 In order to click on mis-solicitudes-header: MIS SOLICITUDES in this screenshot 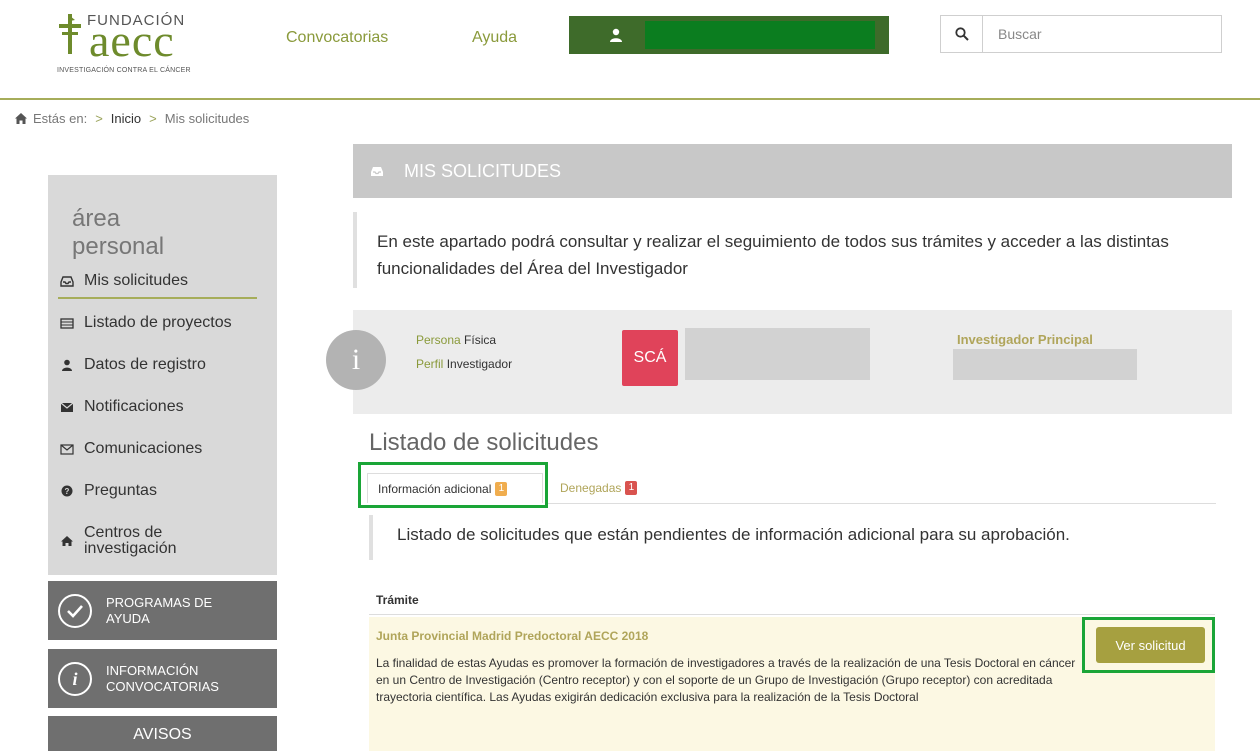, I will do `click(792, 171)`.